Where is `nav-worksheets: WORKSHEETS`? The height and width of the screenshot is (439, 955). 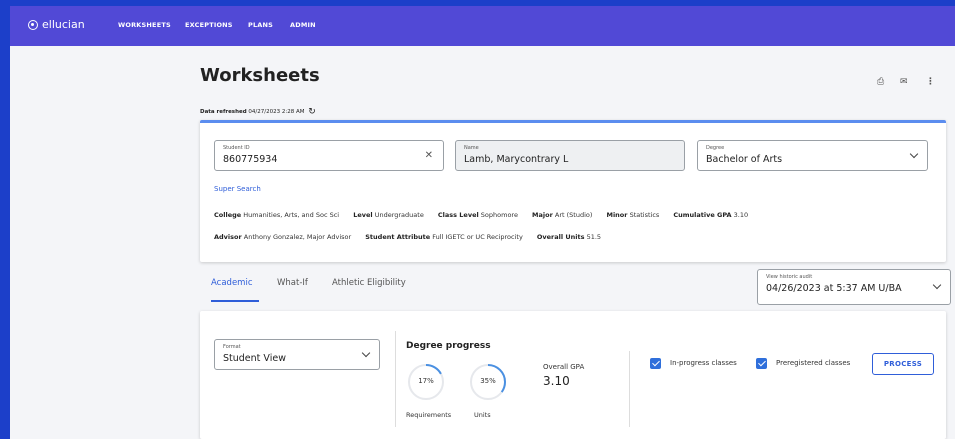 nav-worksheets: WORKSHEETS is located at coordinates (144, 25).